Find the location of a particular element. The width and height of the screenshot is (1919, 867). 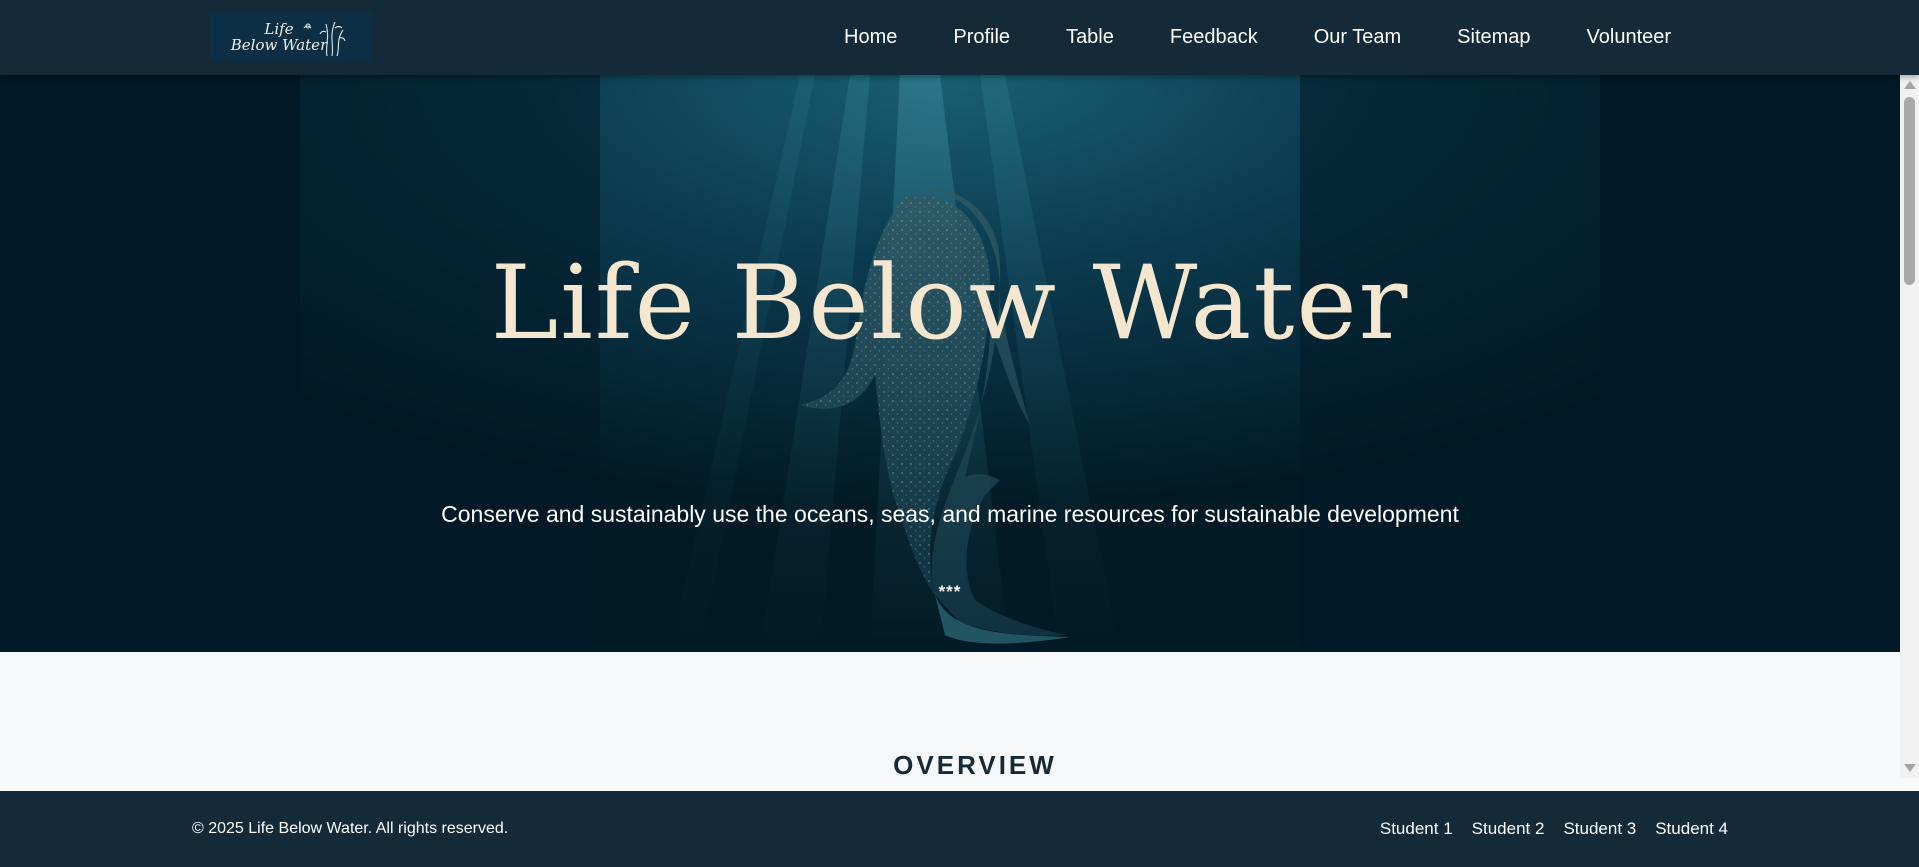

main-content: OVERVIEW is located at coordinates (950, 715).